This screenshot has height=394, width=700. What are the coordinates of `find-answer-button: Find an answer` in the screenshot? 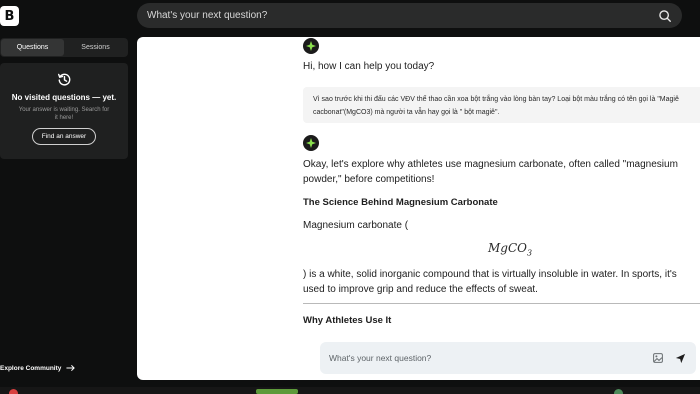 It's located at (64, 136).